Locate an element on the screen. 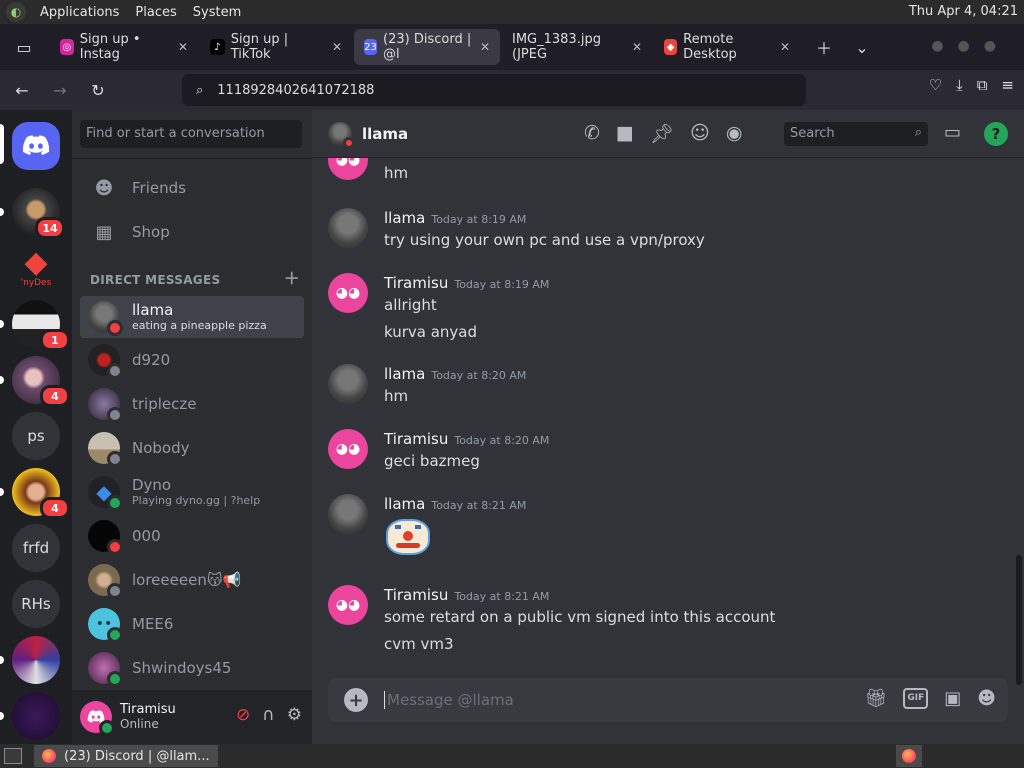  menu-places: Places is located at coordinates (155, 12).